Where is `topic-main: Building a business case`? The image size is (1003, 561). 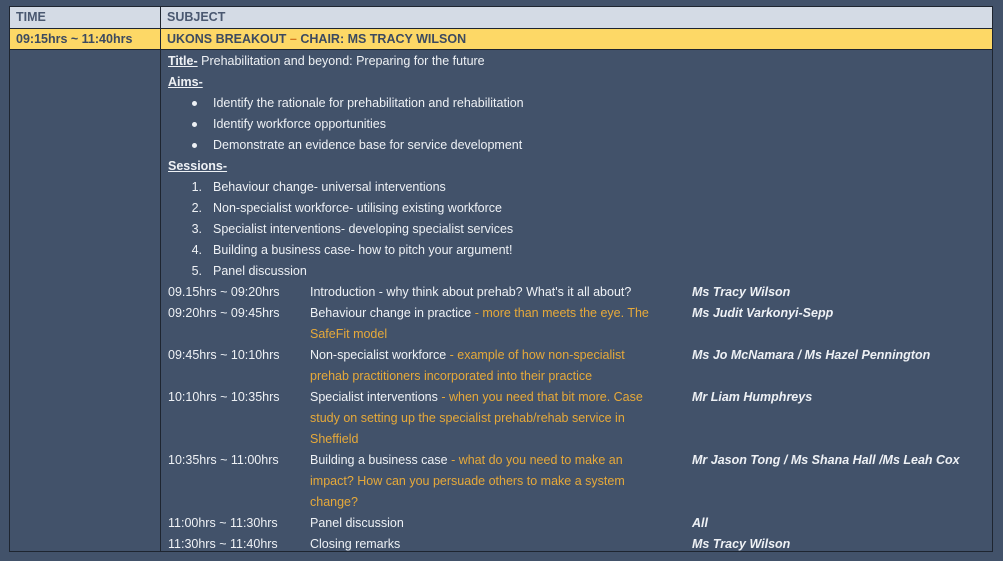
topic-main: Building a business case is located at coordinates (379, 460).